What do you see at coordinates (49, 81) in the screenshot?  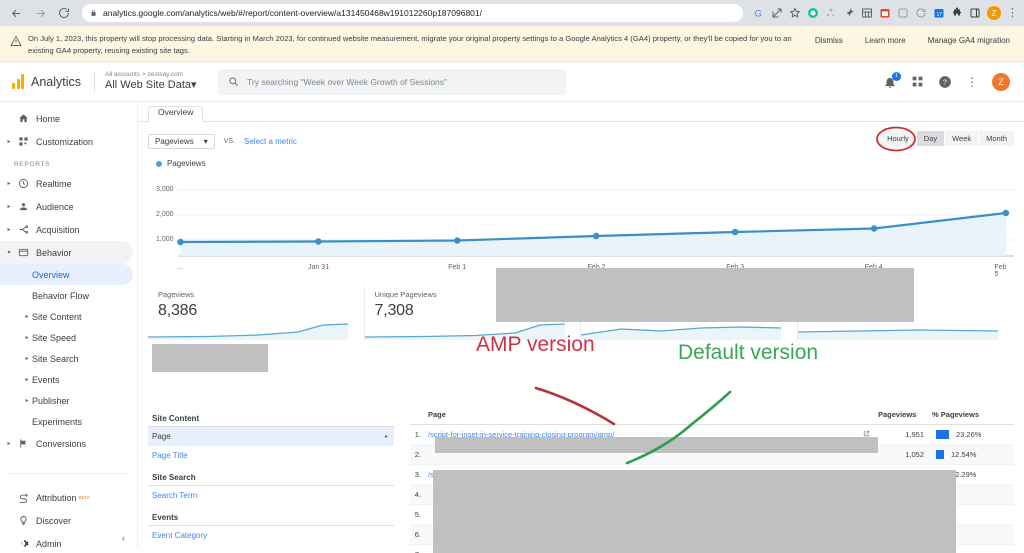 I see `analytics-logo: Analytics` at bounding box center [49, 81].